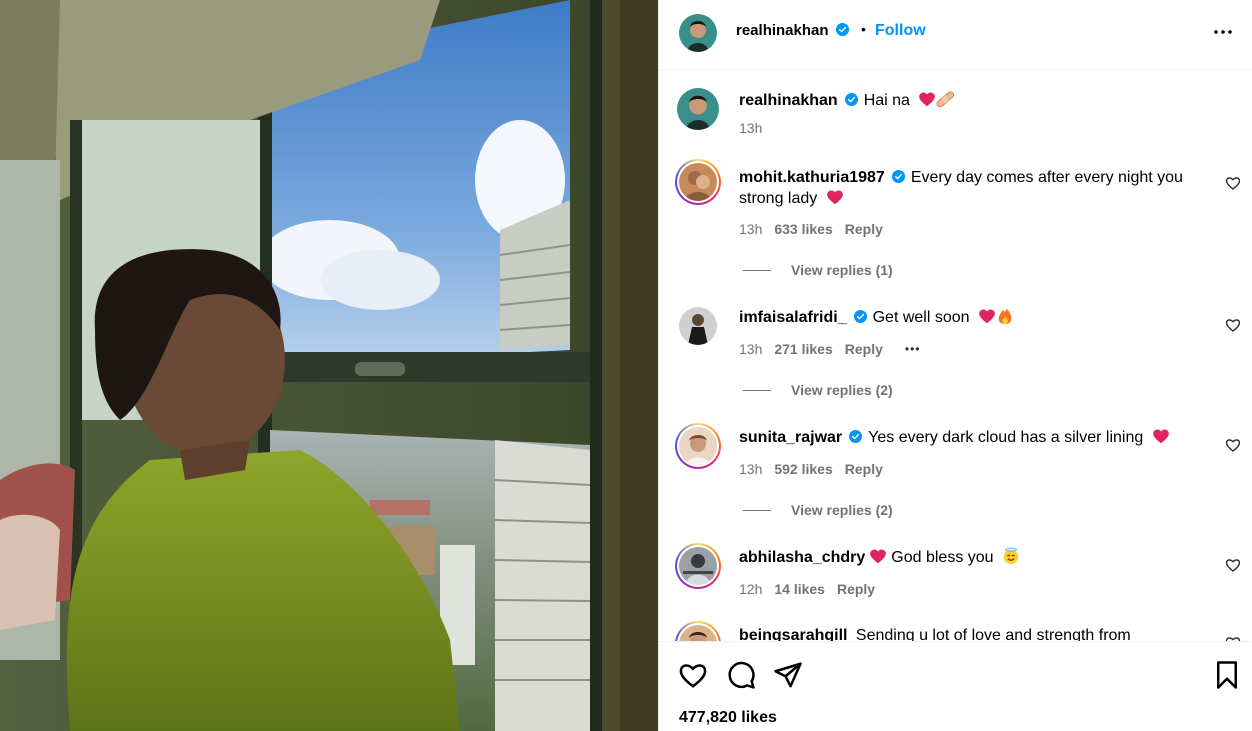  I want to click on smiling-face-with-halo-icon, so click(1011, 556).